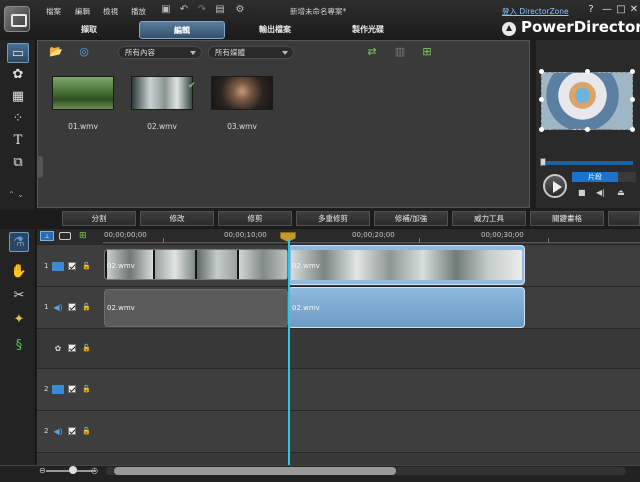 The width and height of the screenshot is (640, 482). Describe the element at coordinates (166, 10) in the screenshot. I see `save-icon: ▣` at that location.